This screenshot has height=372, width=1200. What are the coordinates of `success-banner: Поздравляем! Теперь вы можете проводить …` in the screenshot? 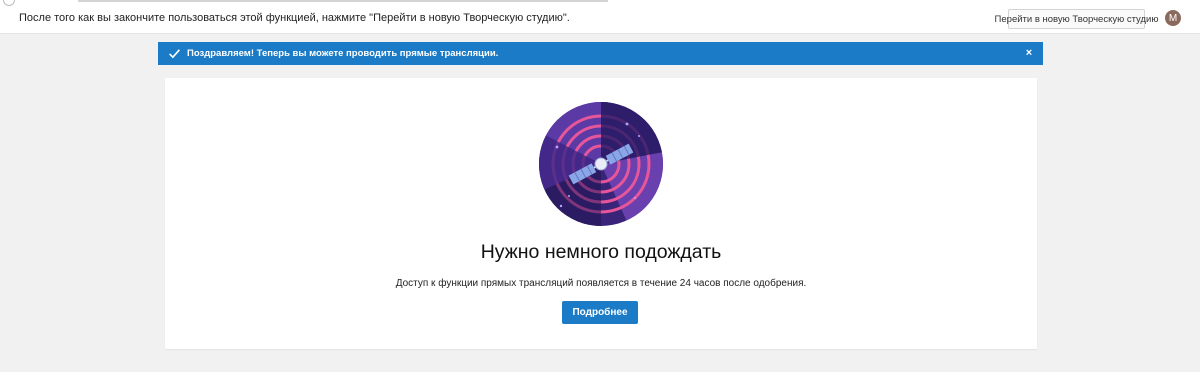 It's located at (600, 53).